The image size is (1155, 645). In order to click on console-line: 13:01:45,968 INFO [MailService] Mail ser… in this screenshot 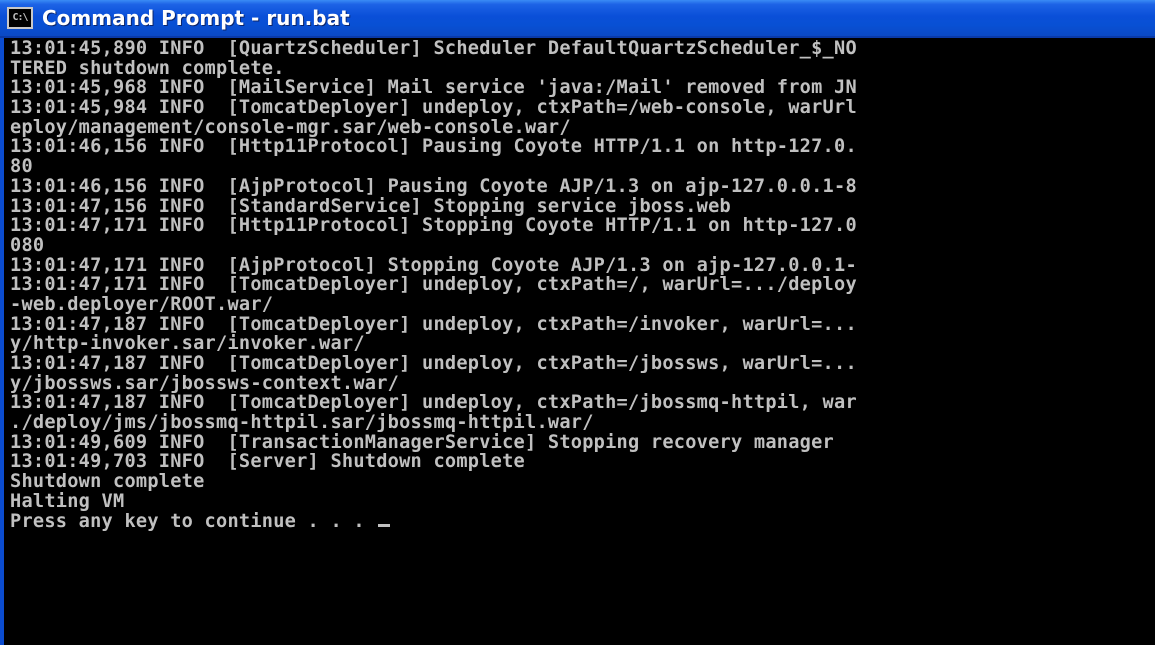, I will do `click(433, 88)`.